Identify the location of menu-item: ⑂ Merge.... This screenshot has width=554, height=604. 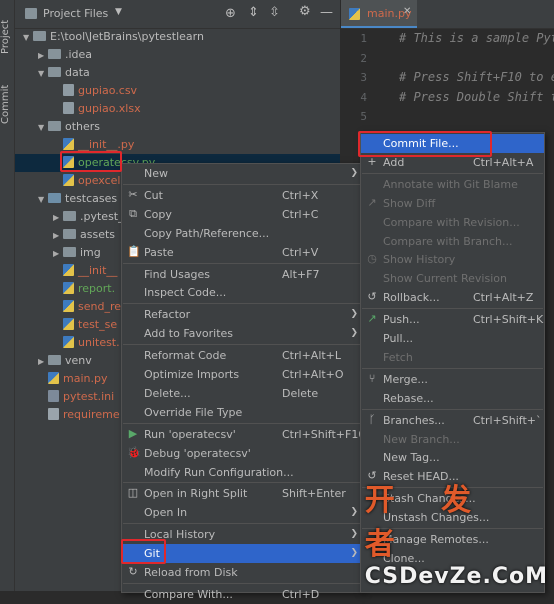
(452, 379).